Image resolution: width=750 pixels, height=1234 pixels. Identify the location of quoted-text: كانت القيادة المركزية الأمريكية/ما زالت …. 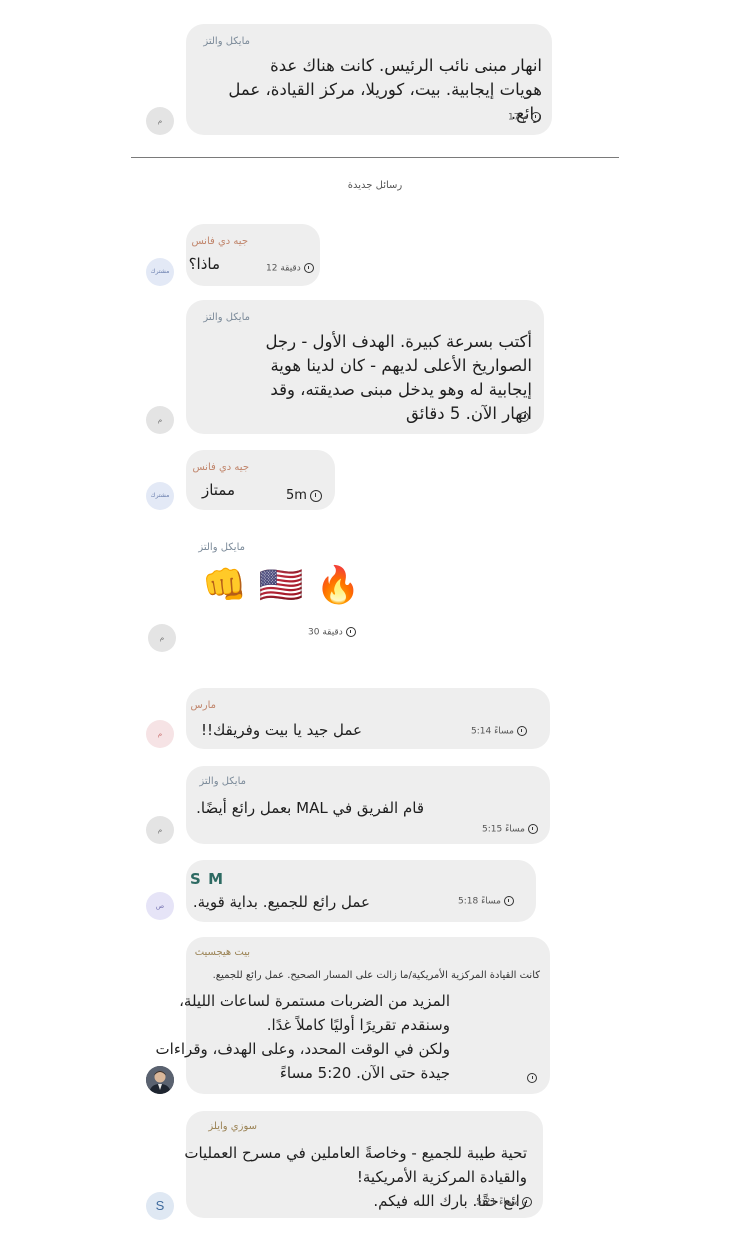
(376, 975).